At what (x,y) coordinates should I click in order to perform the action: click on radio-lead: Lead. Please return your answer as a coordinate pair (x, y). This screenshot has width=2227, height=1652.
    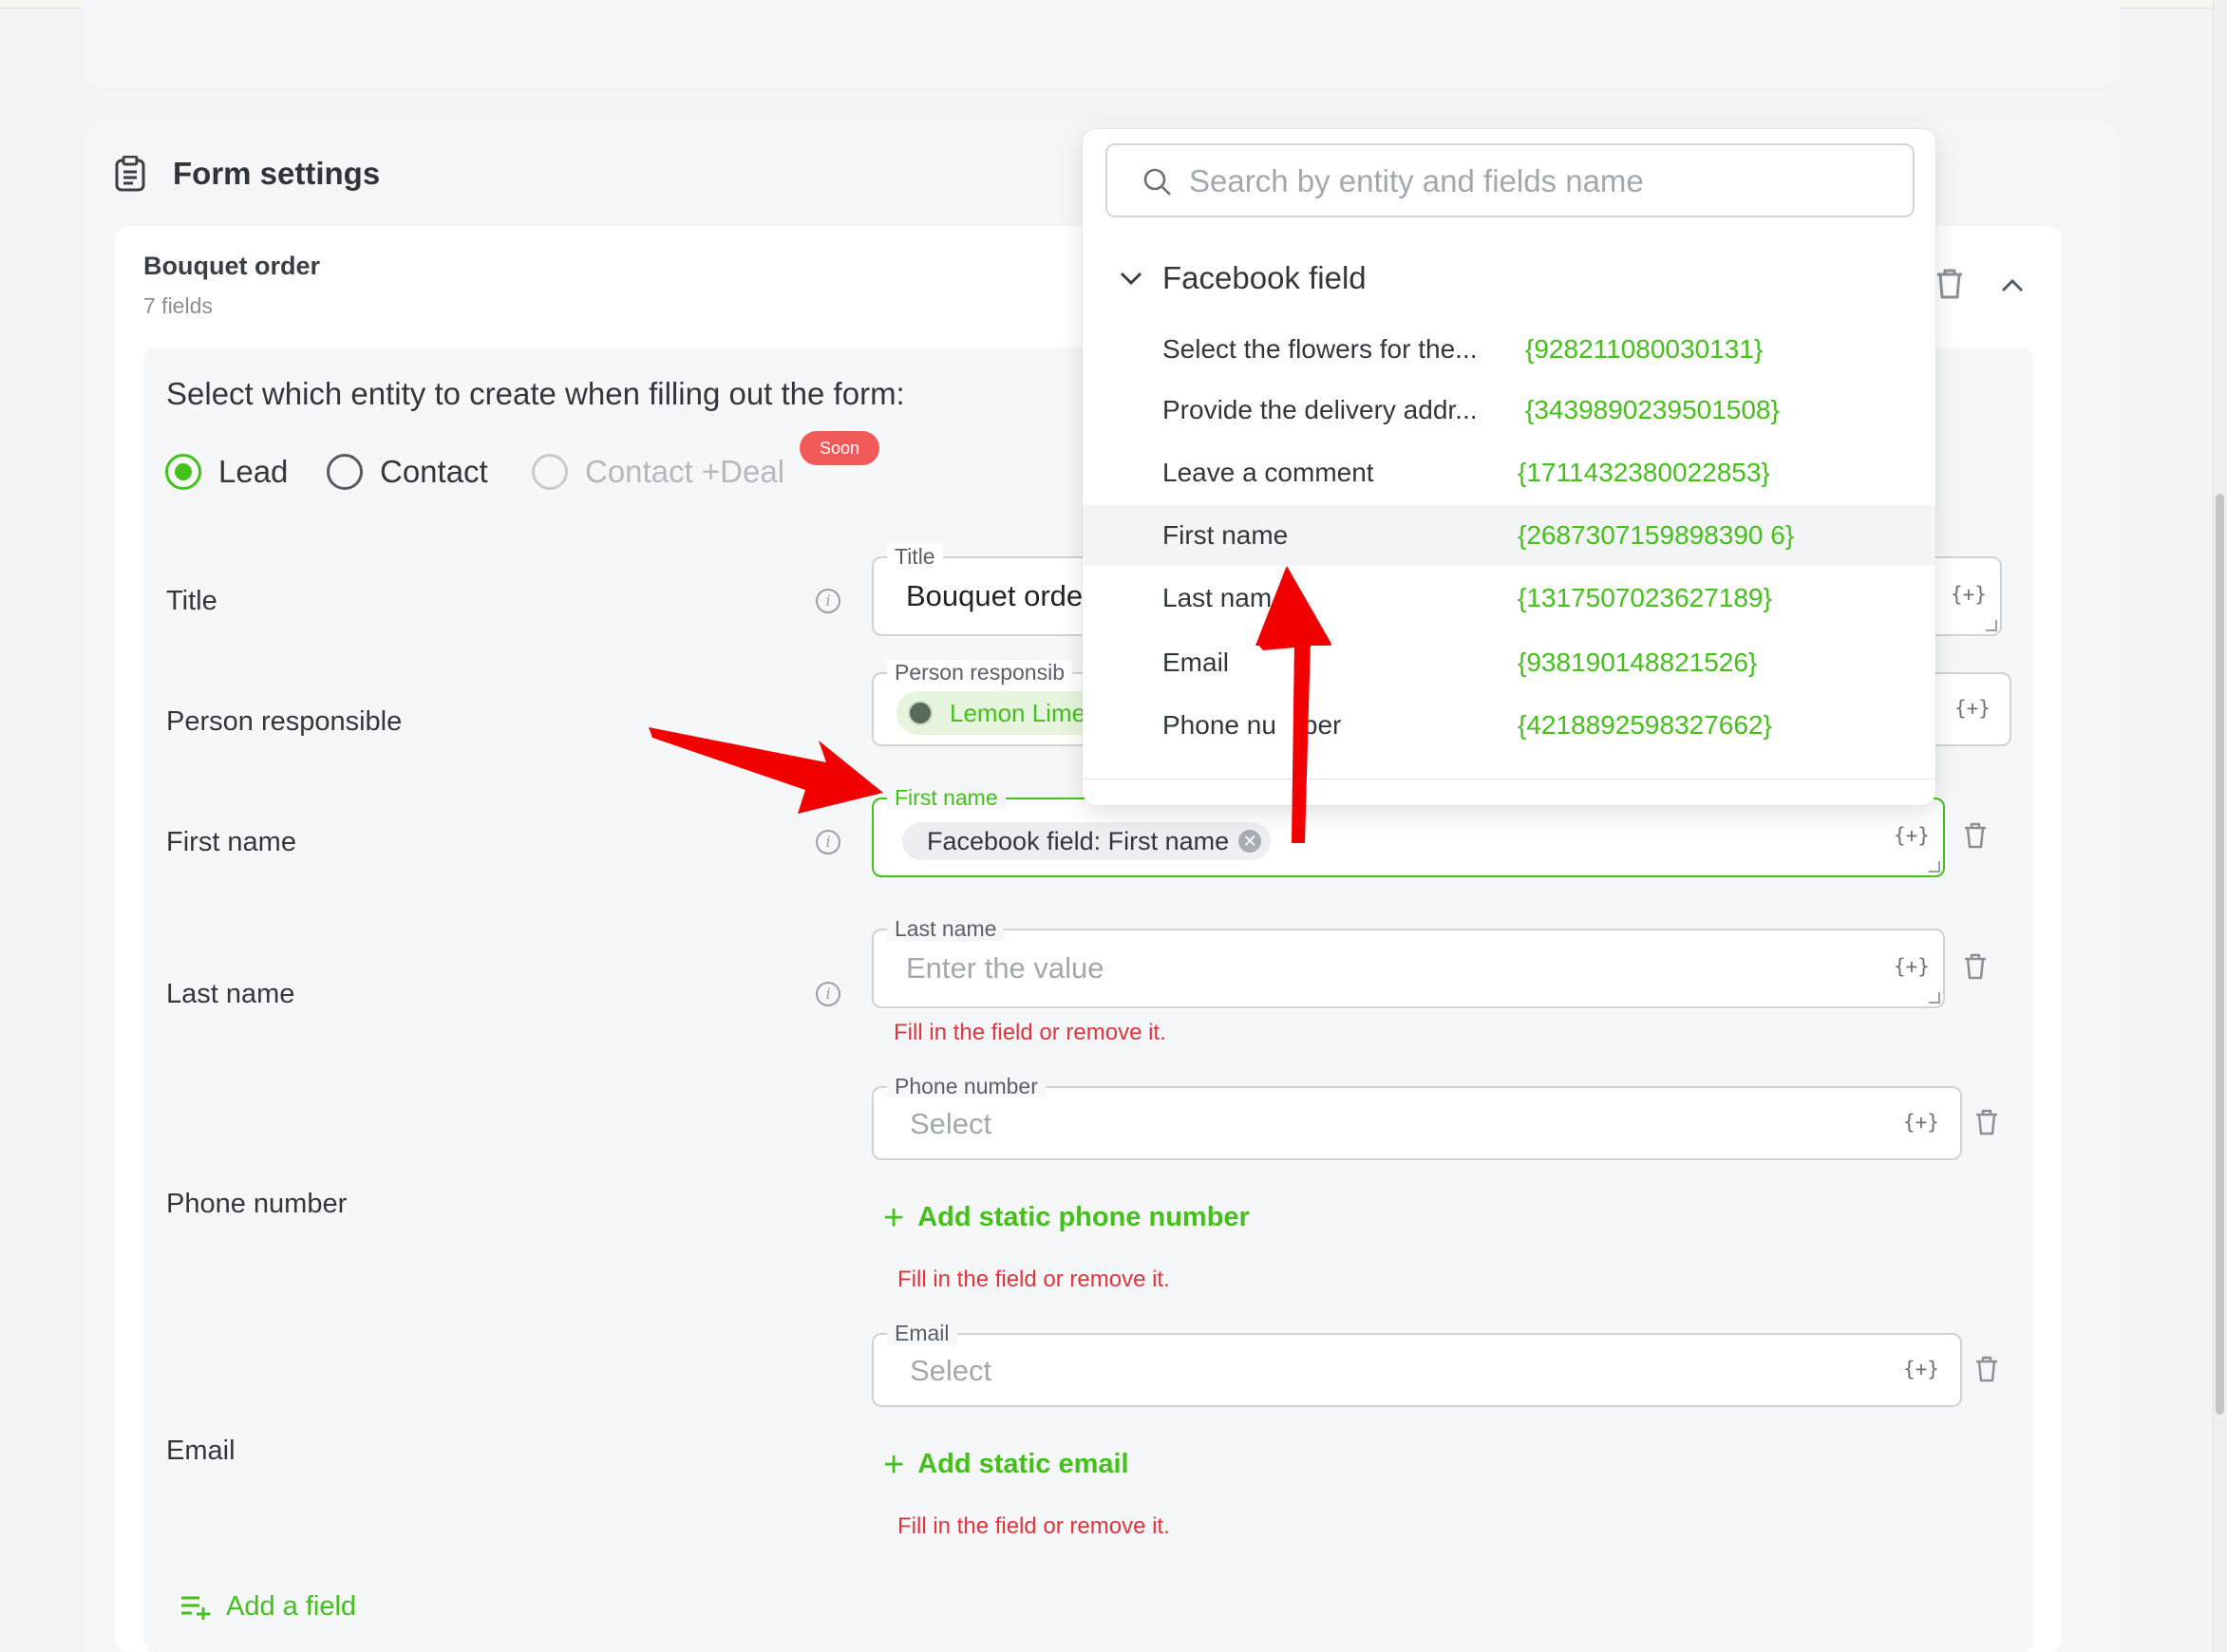
    Looking at the image, I should click on (227, 472).